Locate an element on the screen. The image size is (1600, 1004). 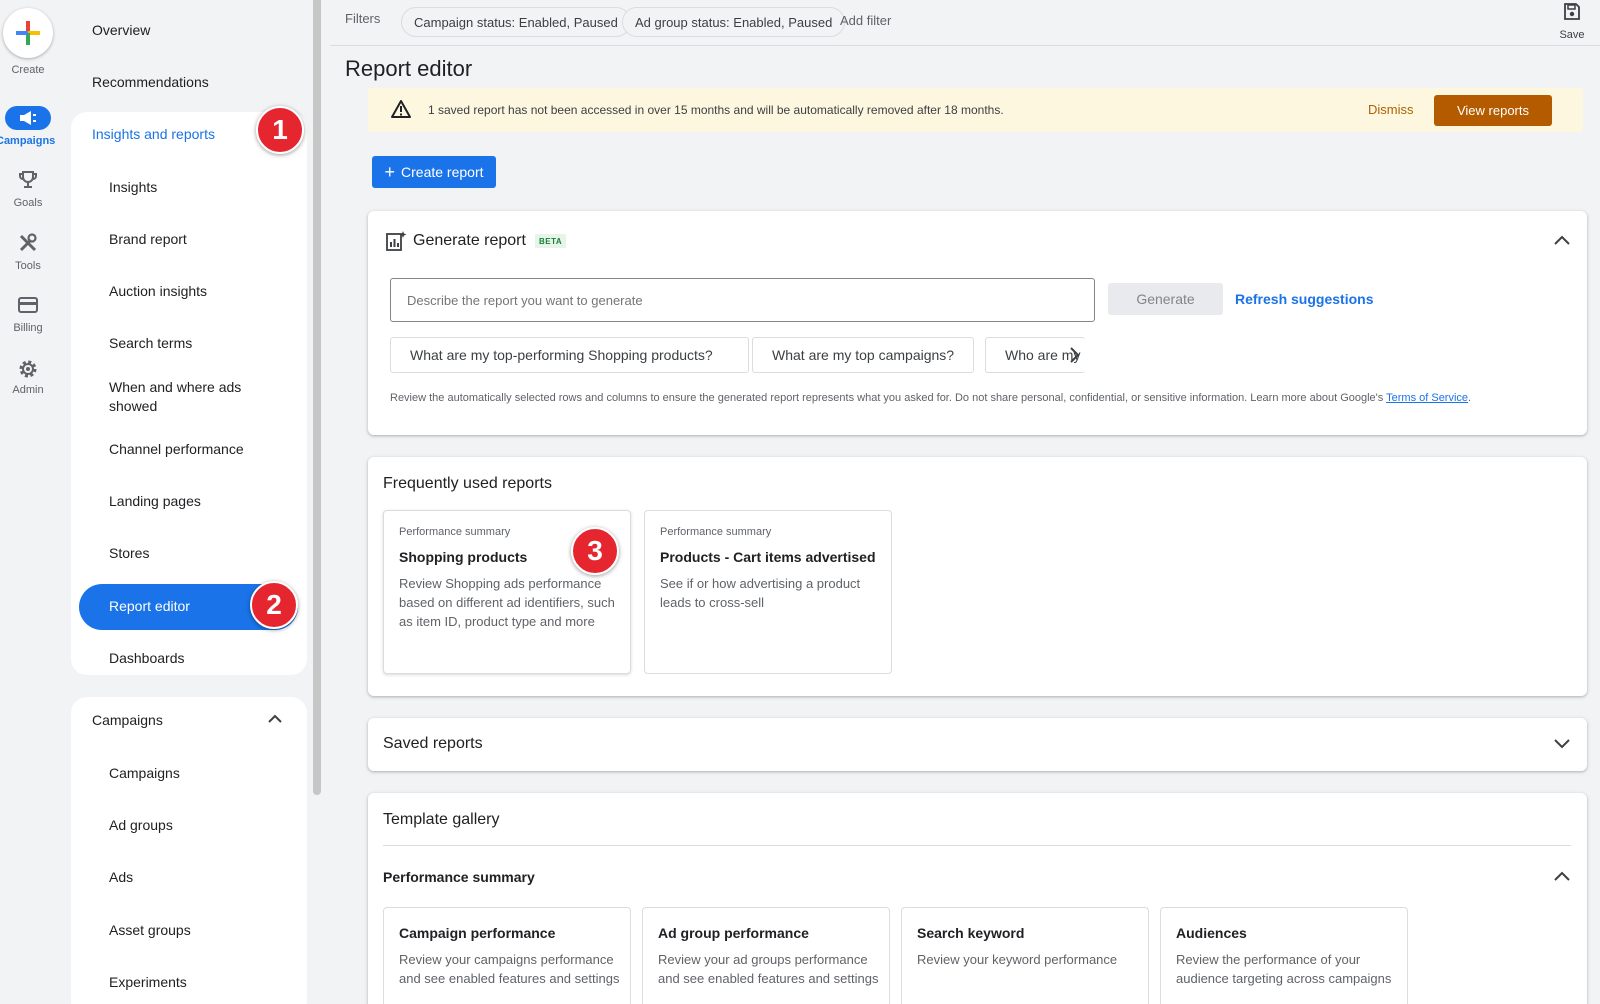
disclaimer-period: . is located at coordinates (1470, 398).